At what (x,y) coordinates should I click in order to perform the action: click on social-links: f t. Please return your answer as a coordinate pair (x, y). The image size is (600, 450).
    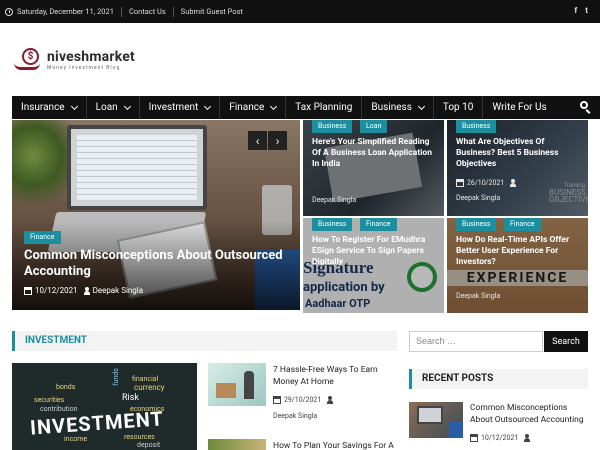
    Looking at the image, I should click on (581, 10).